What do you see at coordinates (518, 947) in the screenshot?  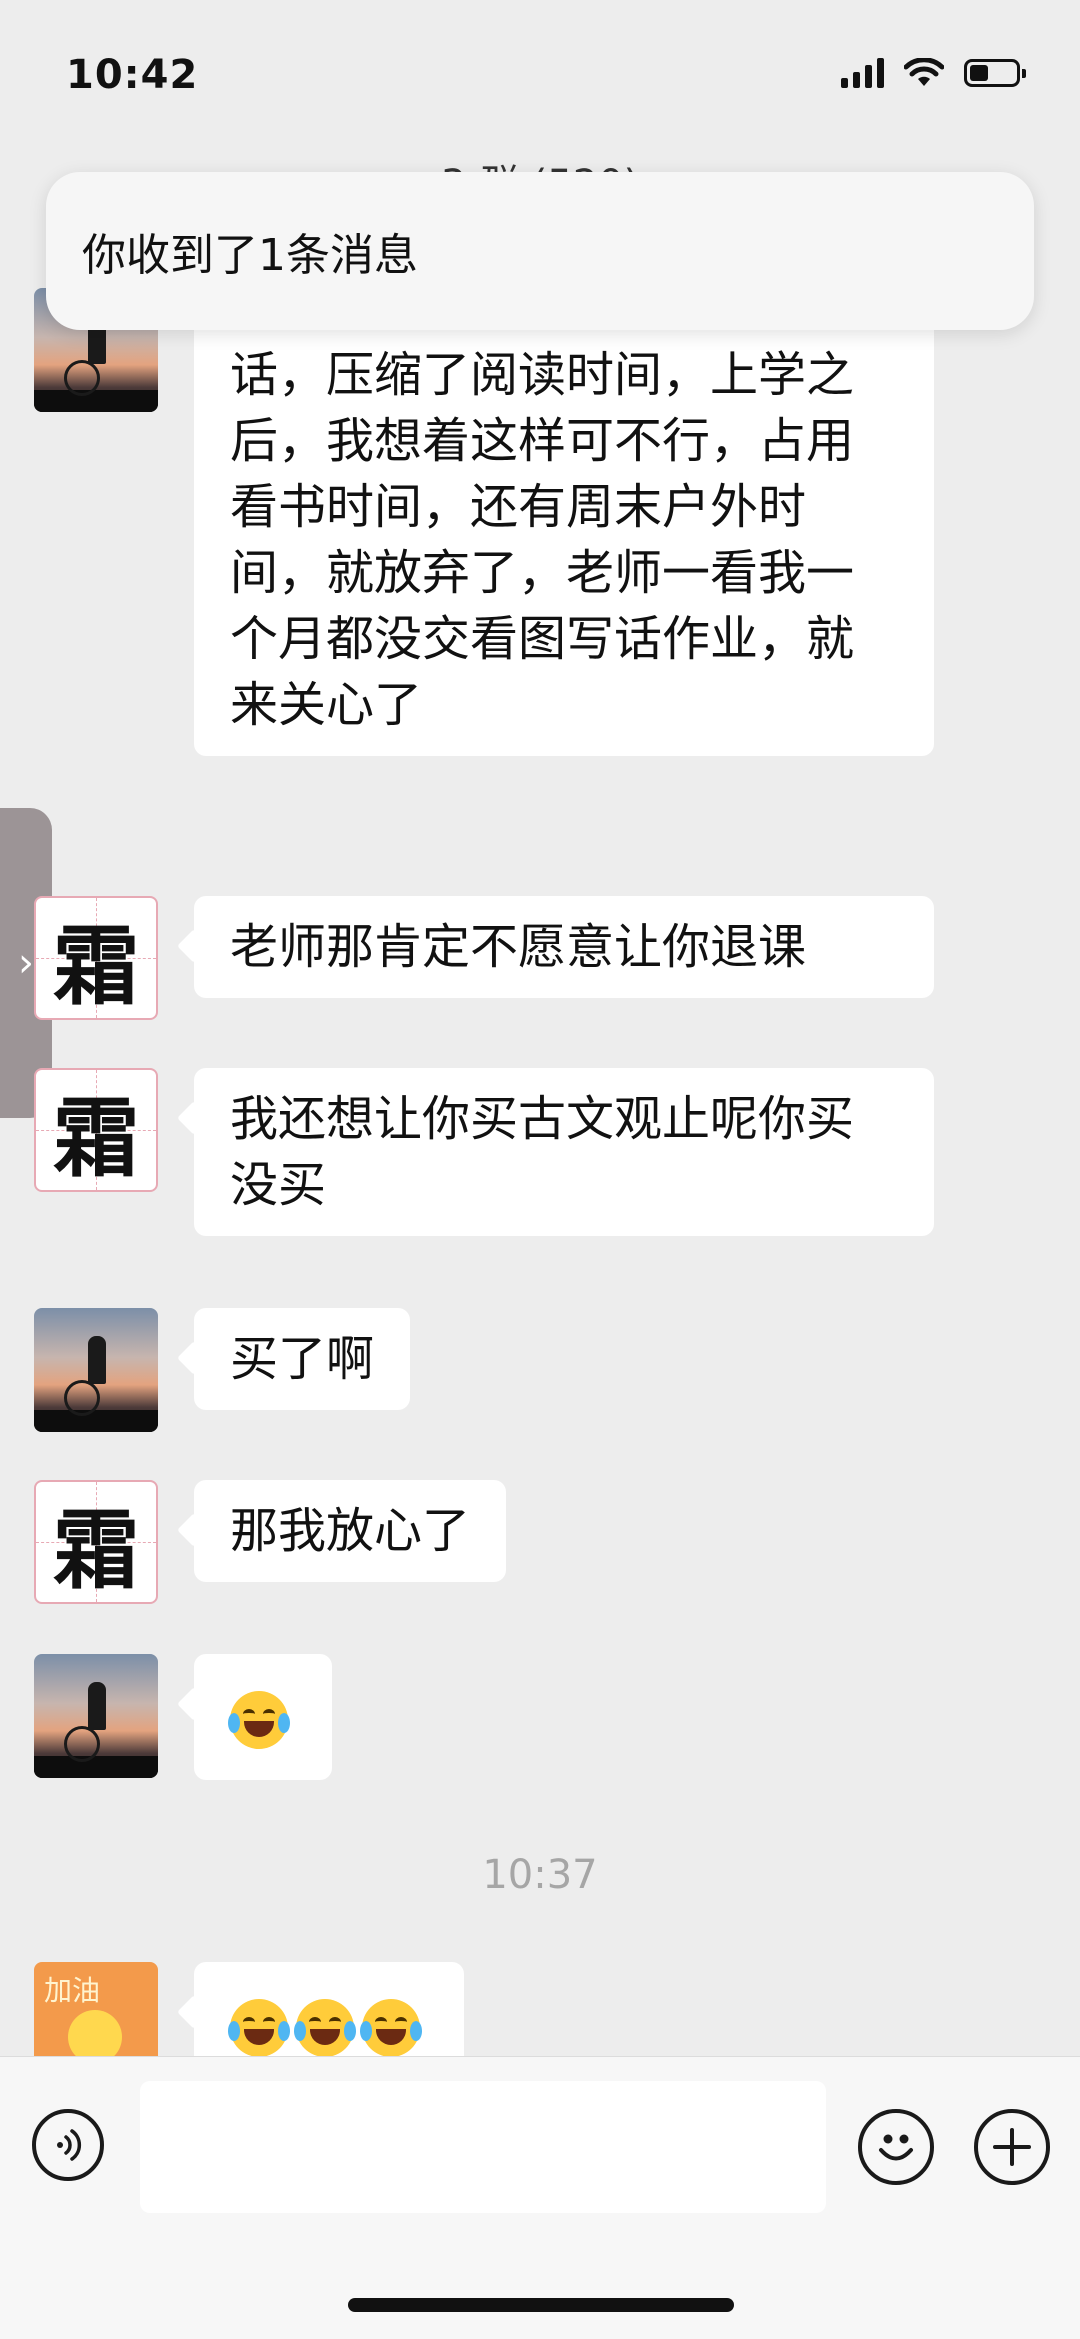 I see `message-text: 老师那肯定不愿意让你退课` at bounding box center [518, 947].